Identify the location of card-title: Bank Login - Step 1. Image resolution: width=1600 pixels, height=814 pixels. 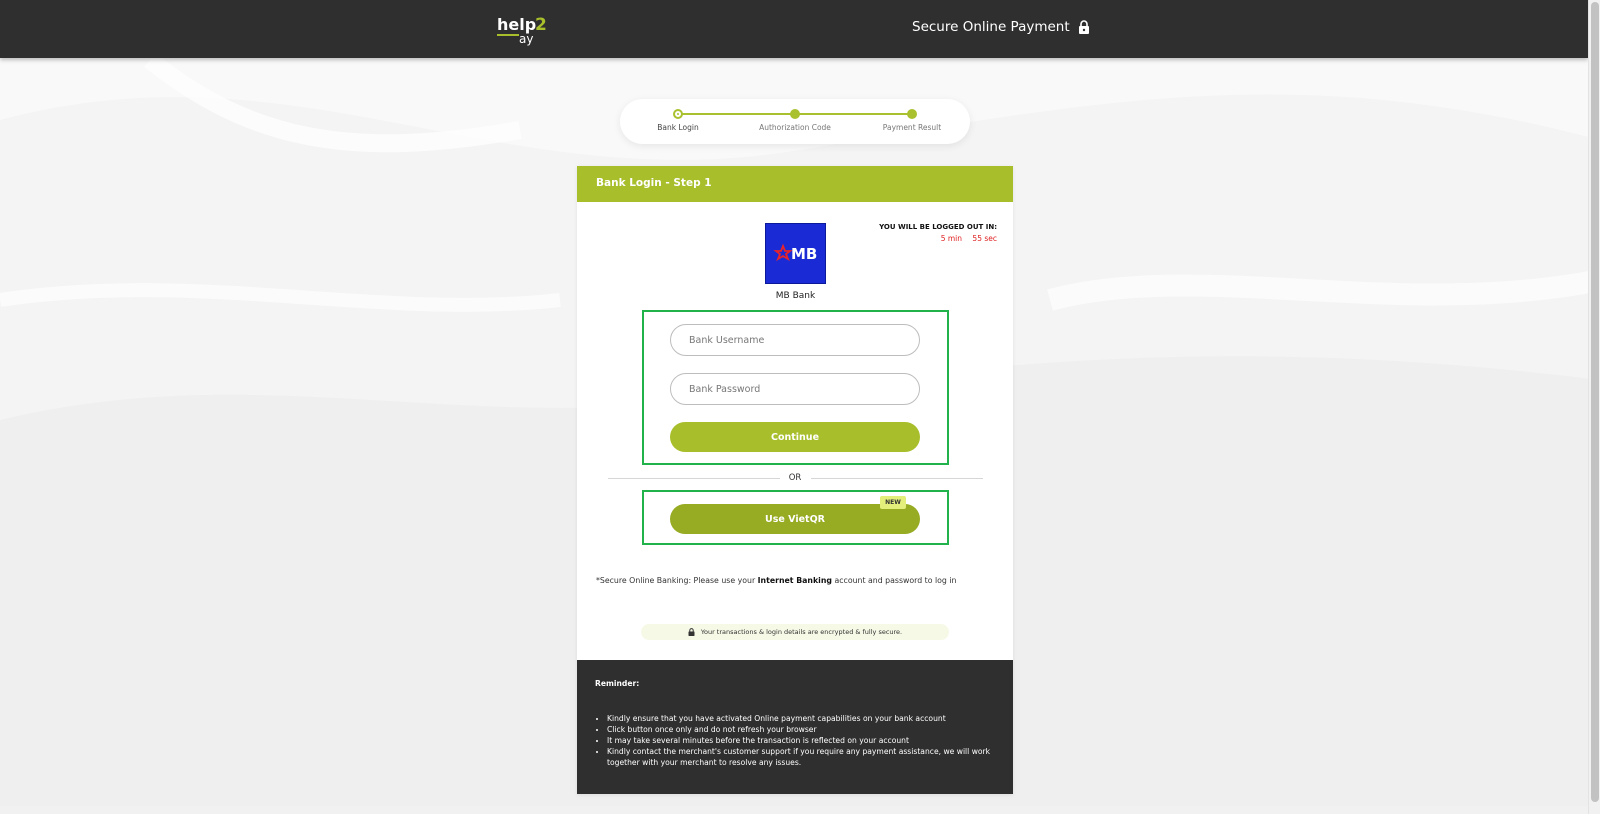
(654, 183).